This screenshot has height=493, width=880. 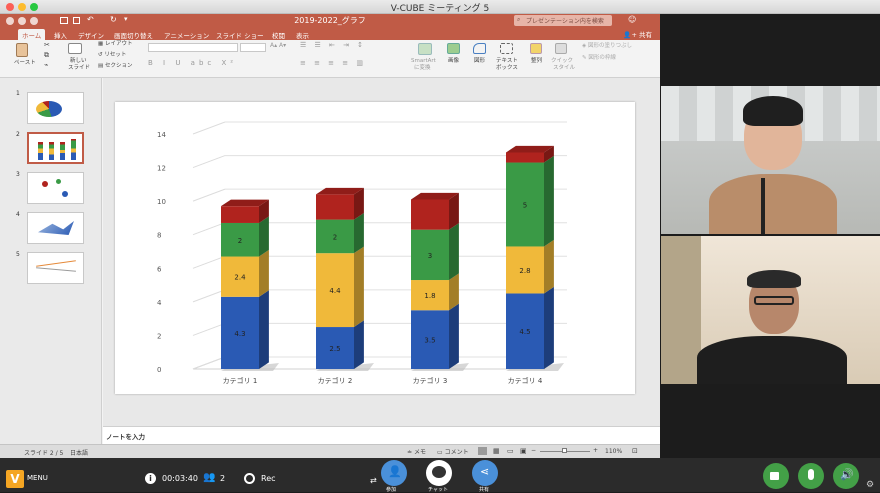 I want to click on data-label: 4.5, so click(x=524, y=332).